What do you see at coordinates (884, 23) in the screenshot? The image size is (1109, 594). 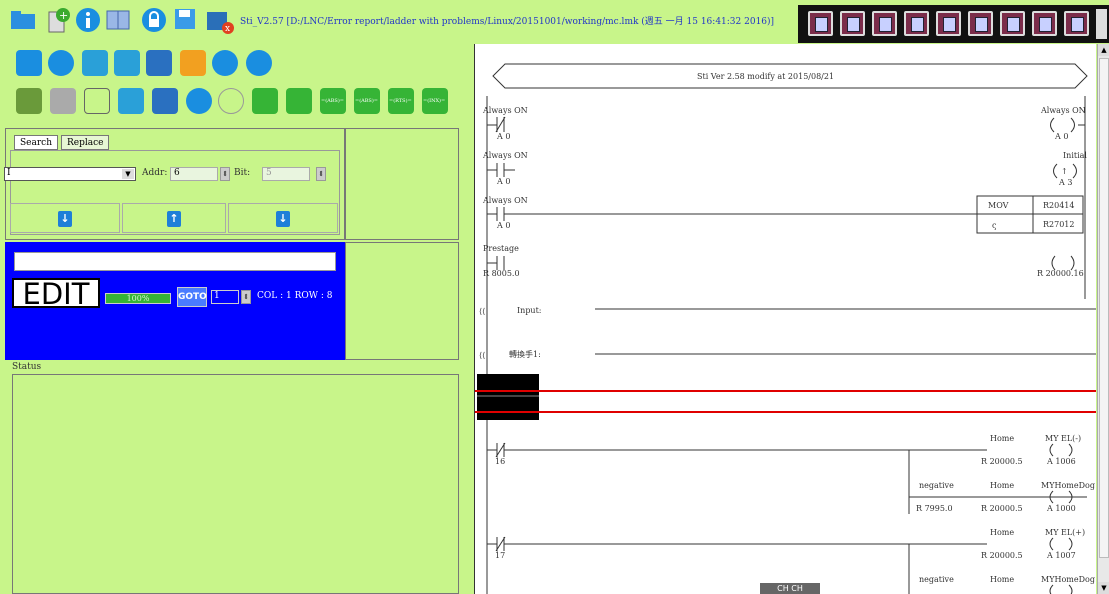 I see `view3-icon` at bounding box center [884, 23].